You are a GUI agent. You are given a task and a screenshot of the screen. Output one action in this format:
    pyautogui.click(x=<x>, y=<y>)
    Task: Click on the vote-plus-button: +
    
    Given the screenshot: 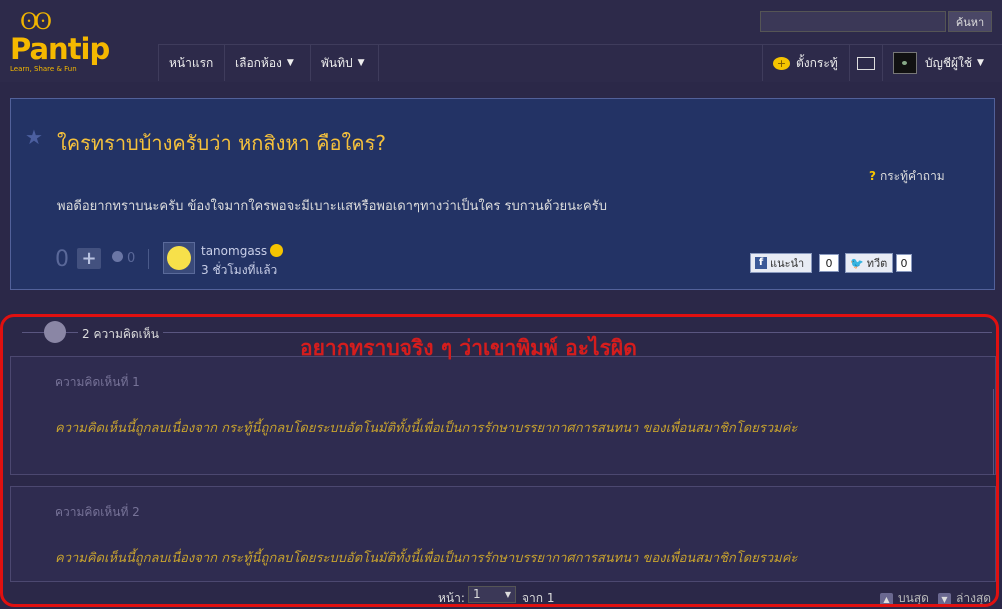 What is the action you would take?
    pyautogui.click(x=89, y=258)
    